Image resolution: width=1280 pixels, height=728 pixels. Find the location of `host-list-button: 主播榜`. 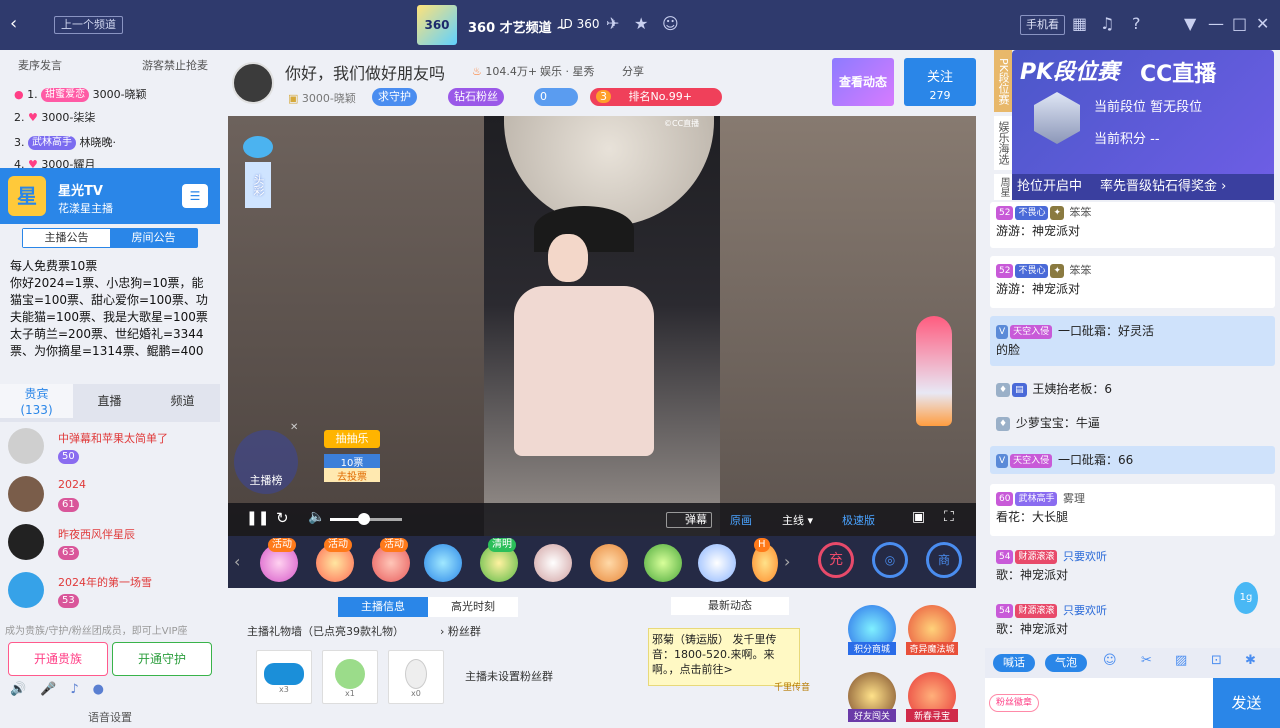

host-list-button: 主播榜 is located at coordinates (266, 462).